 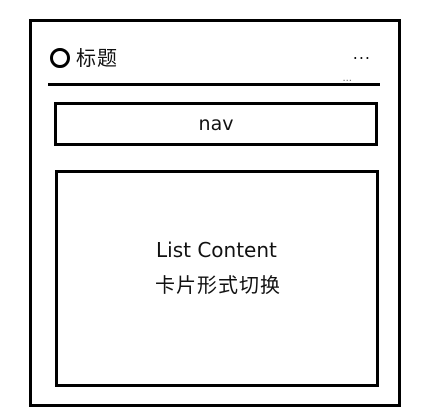 What do you see at coordinates (97, 58) in the screenshot?
I see `page-title: 标题` at bounding box center [97, 58].